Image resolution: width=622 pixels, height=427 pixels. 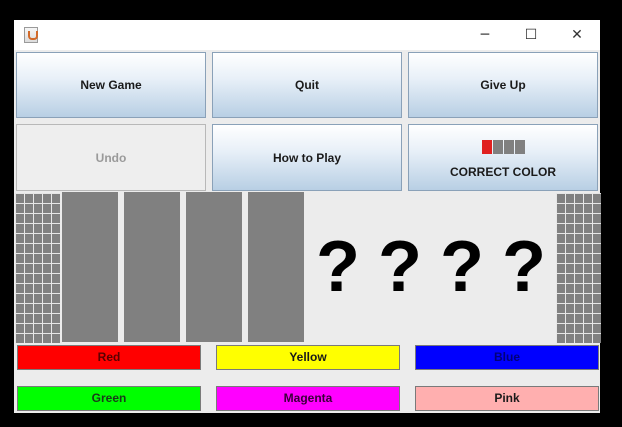 I want to click on new-game-button: New Game, so click(x=111, y=85).